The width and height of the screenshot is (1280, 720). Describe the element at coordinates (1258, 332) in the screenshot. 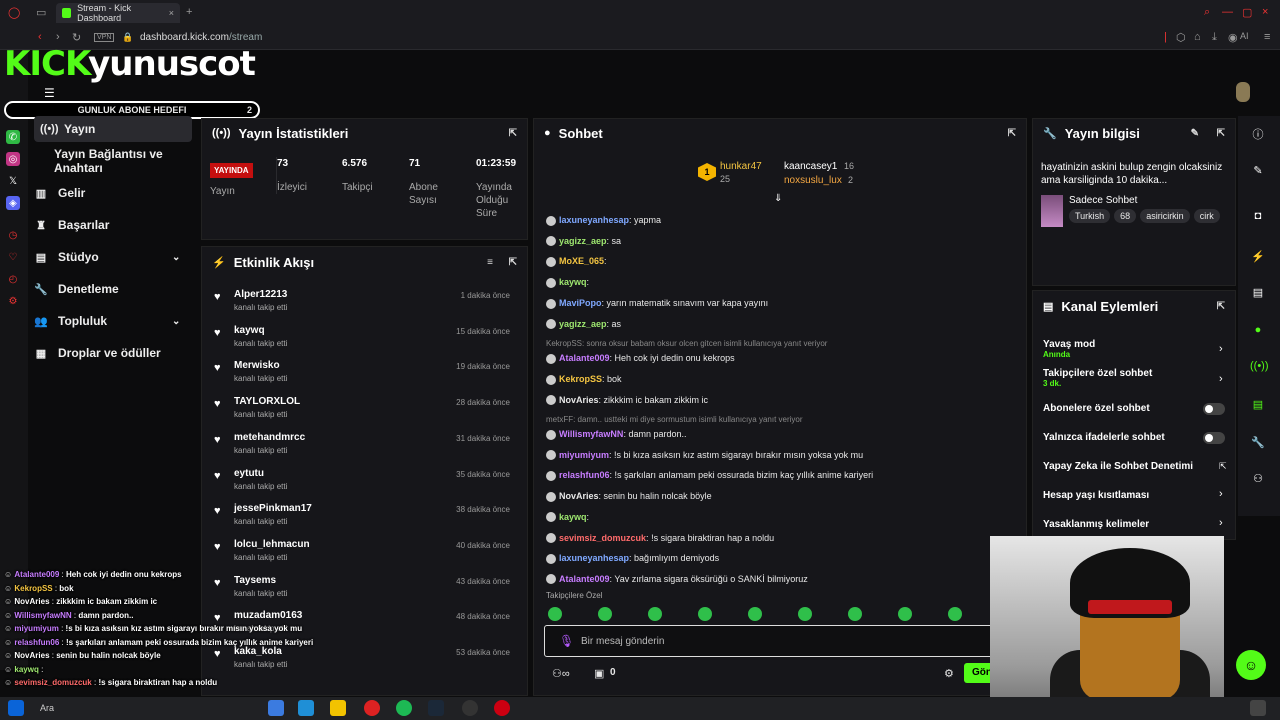

I see `chat-bubble-icon: ●` at that location.